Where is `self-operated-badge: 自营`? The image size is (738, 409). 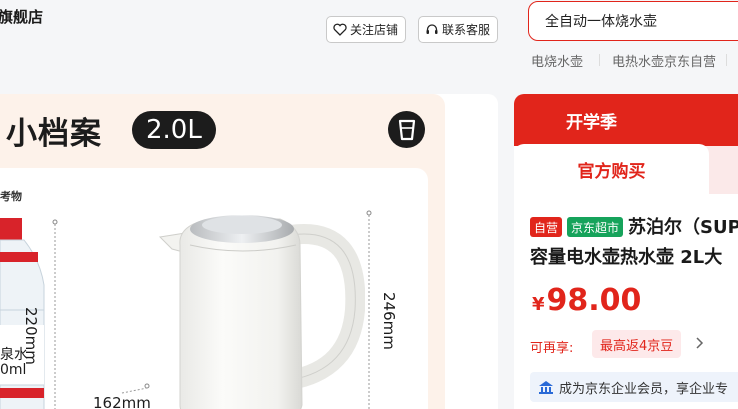 self-operated-badge: 自营 is located at coordinates (546, 227).